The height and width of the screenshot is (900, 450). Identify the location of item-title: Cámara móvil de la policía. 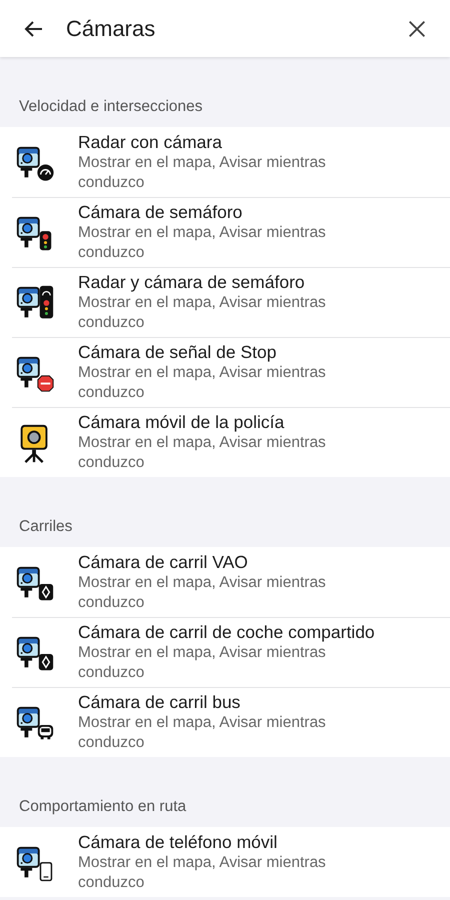
(182, 422).